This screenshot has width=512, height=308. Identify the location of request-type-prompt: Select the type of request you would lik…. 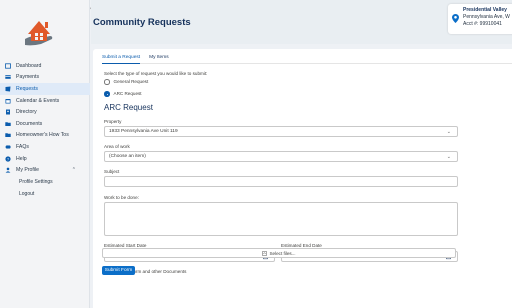
(156, 73).